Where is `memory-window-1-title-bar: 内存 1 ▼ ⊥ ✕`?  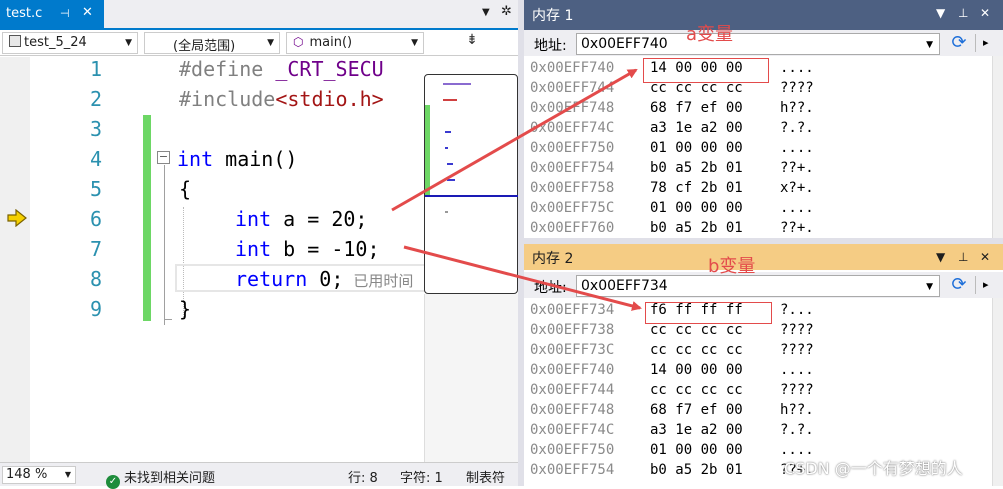
memory-window-1-title-bar: 内存 1 ▼ ⊥ ✕ is located at coordinates (763, 15).